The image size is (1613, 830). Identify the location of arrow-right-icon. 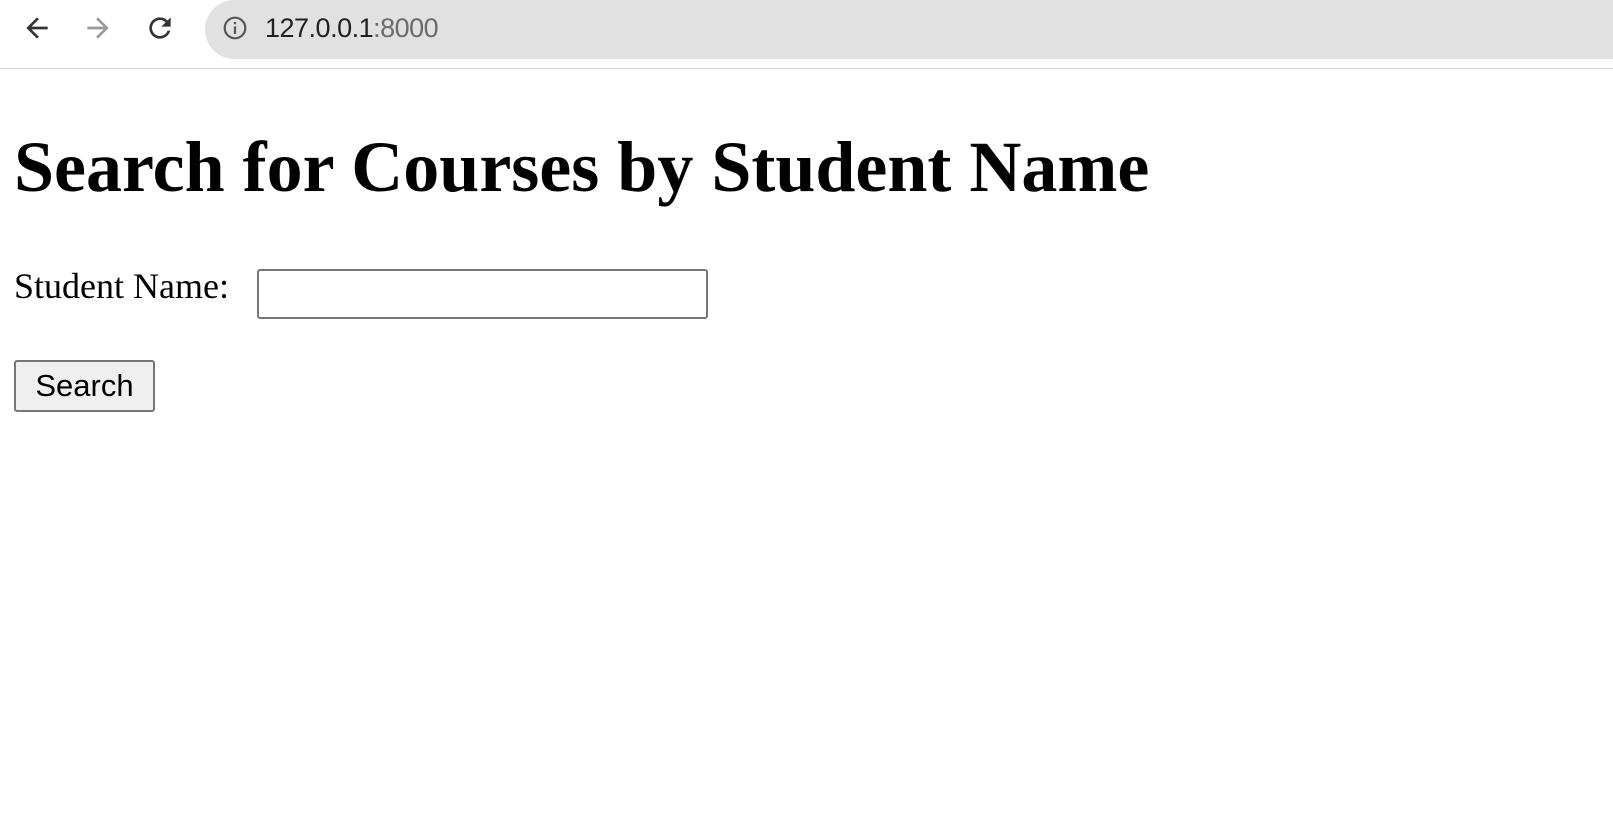
(98, 28).